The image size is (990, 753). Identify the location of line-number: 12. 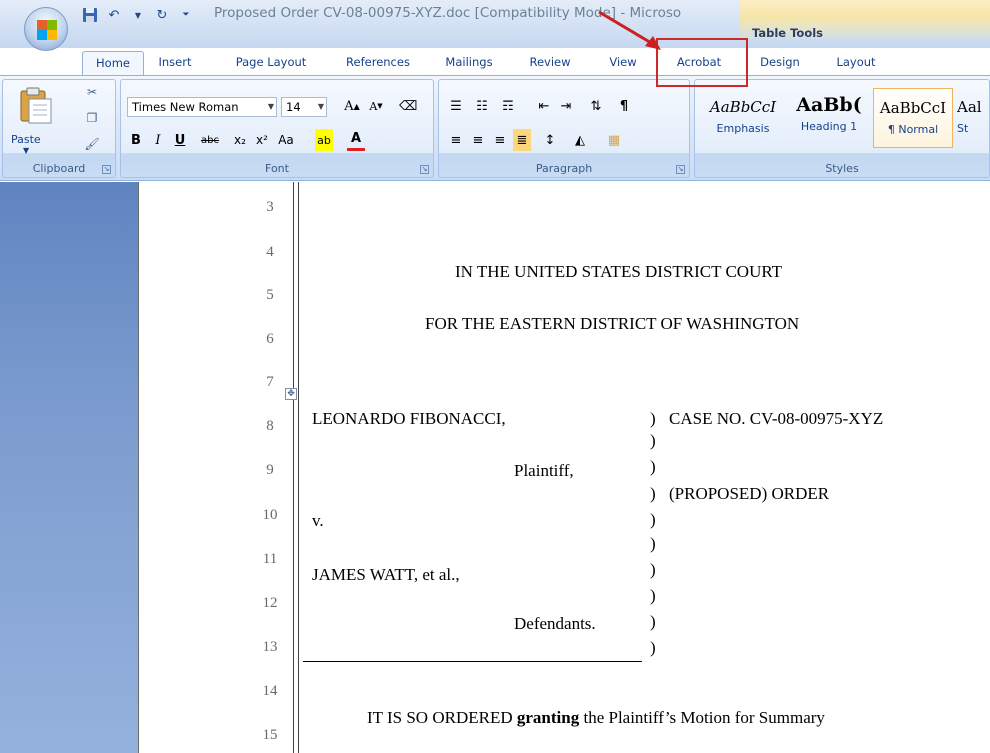
(270, 603).